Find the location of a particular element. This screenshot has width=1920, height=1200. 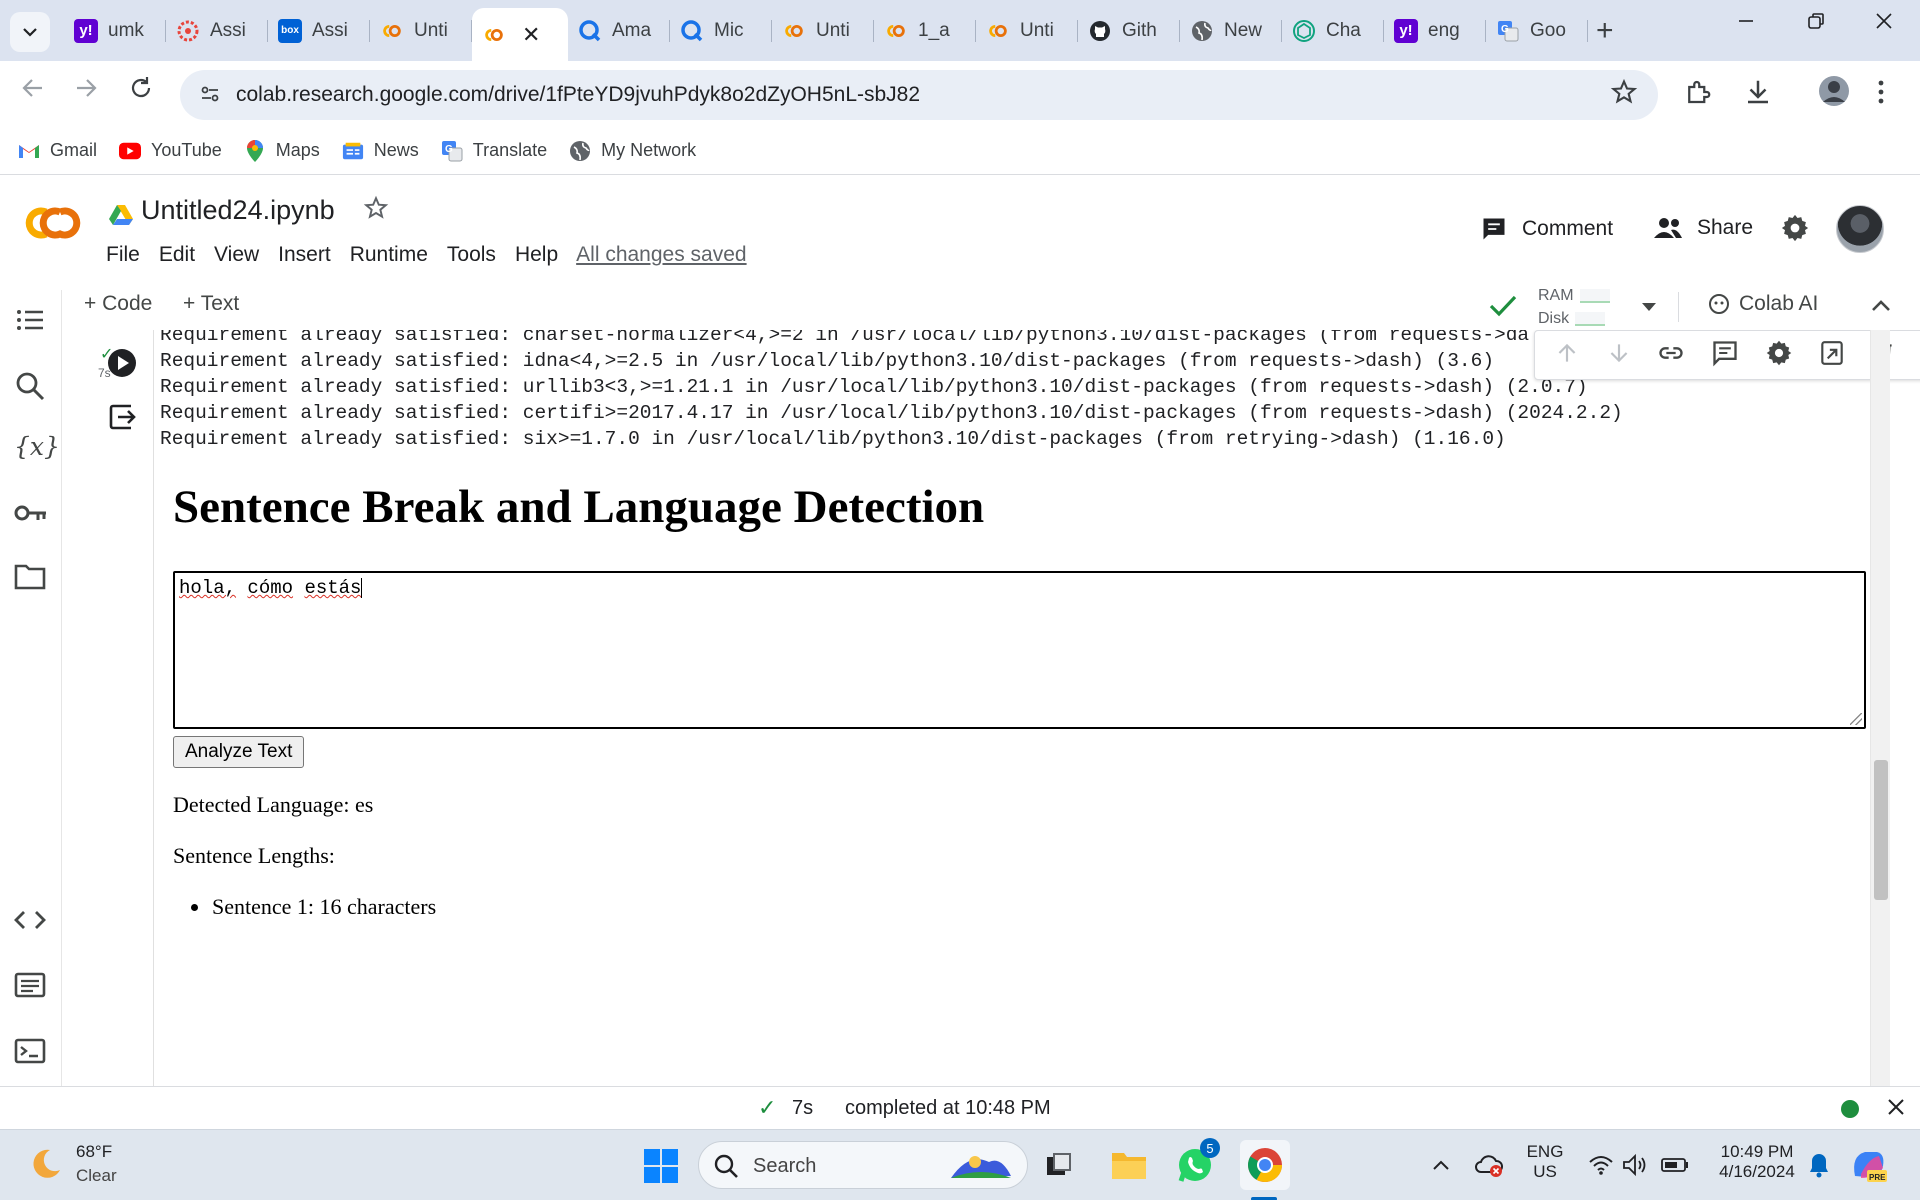

comment-button: Comment is located at coordinates (1546, 229).